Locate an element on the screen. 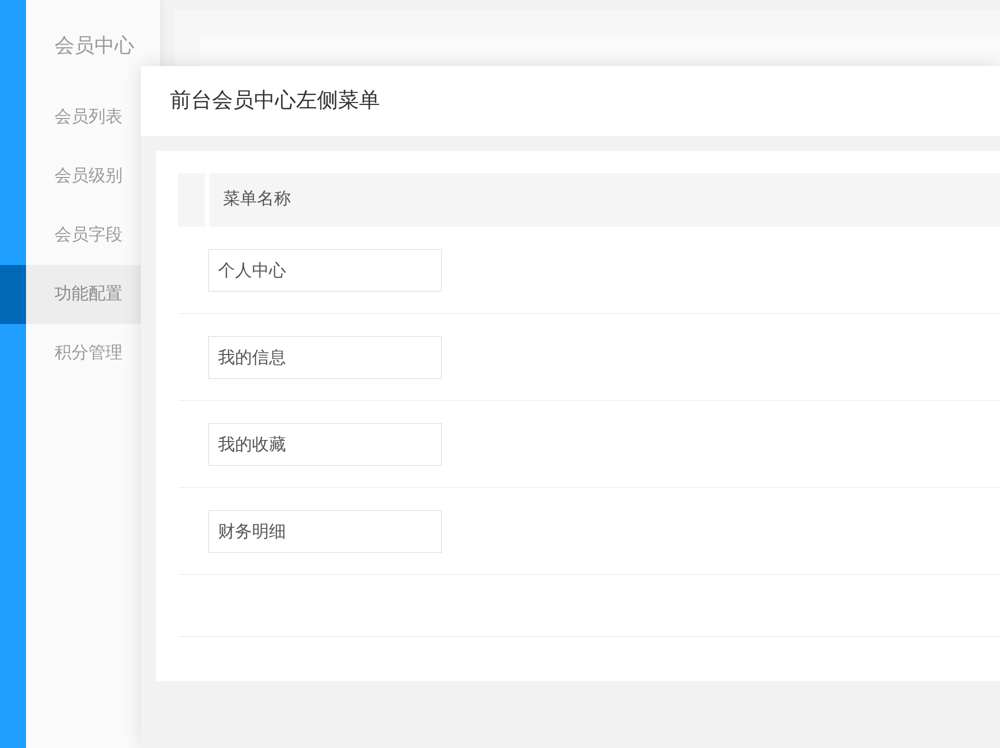 This screenshot has width=1000, height=748. menu-name-field: 我的收藏 is located at coordinates (325, 444).